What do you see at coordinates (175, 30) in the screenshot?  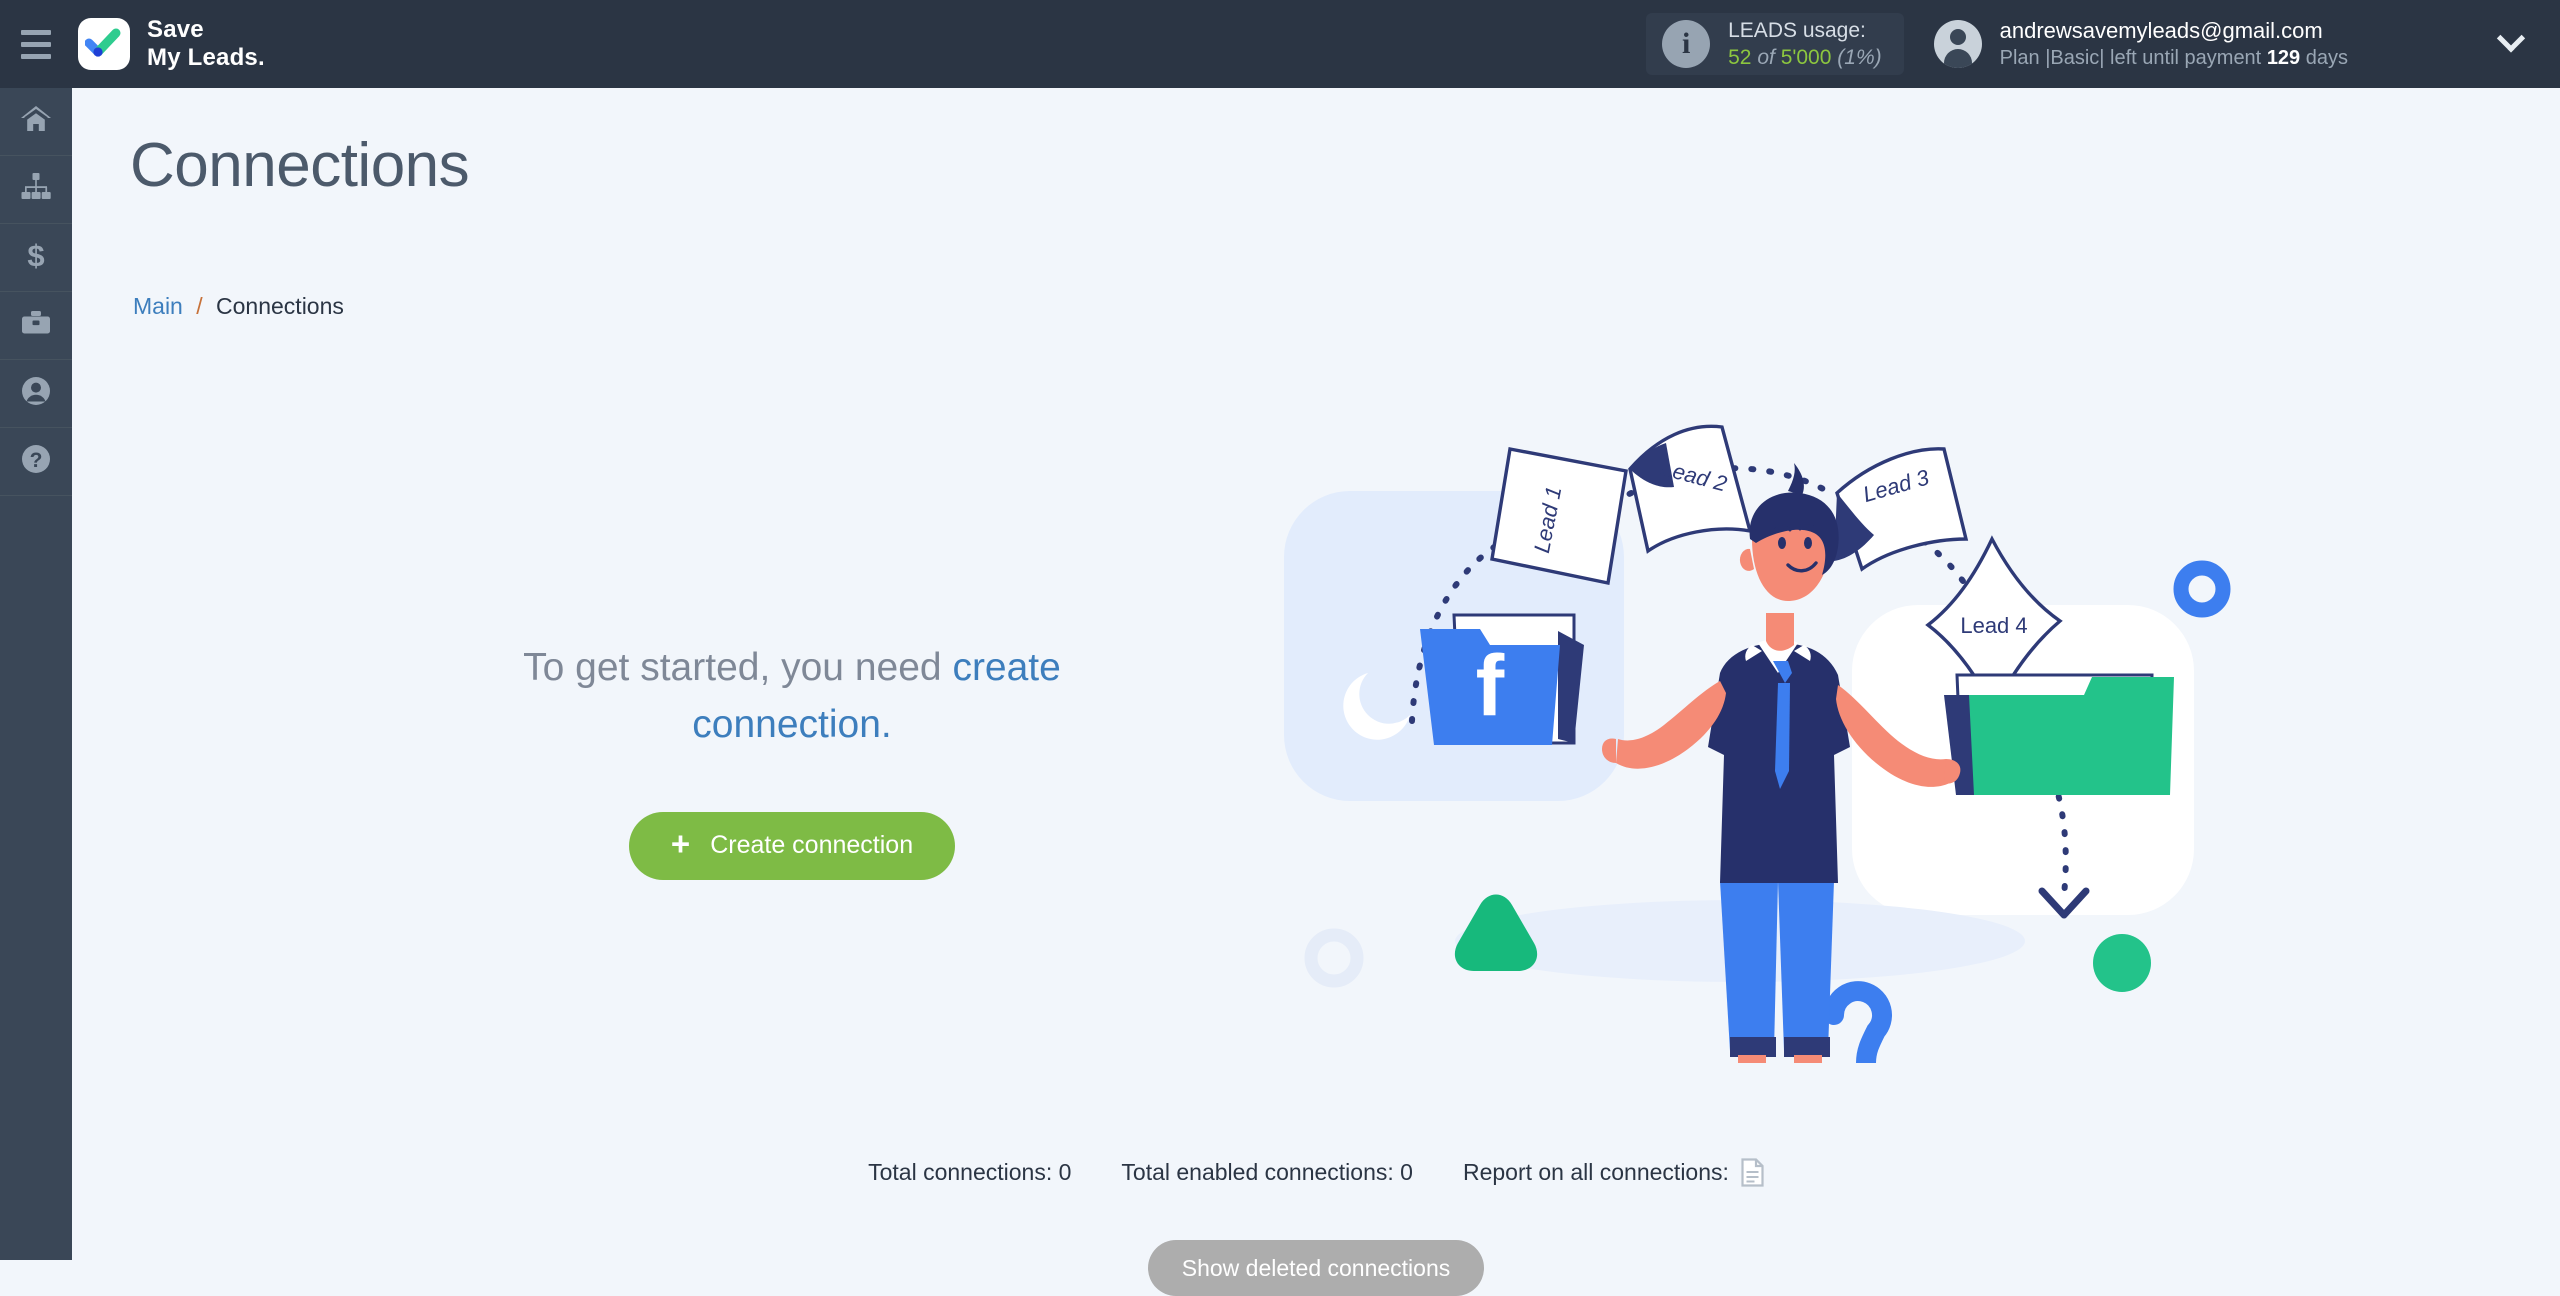 I see `brand-name-line1: Save` at bounding box center [175, 30].